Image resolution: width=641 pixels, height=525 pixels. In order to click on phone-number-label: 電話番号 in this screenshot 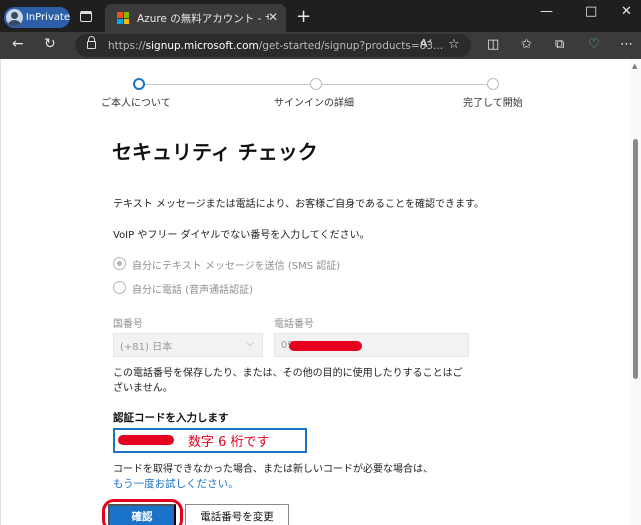, I will do `click(294, 324)`.